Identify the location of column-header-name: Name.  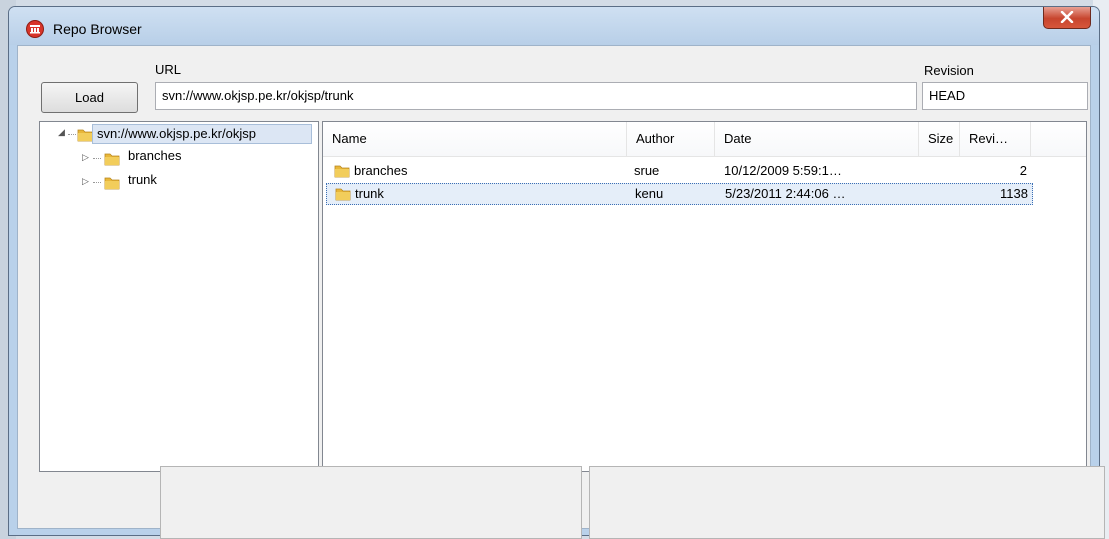
(475, 139).